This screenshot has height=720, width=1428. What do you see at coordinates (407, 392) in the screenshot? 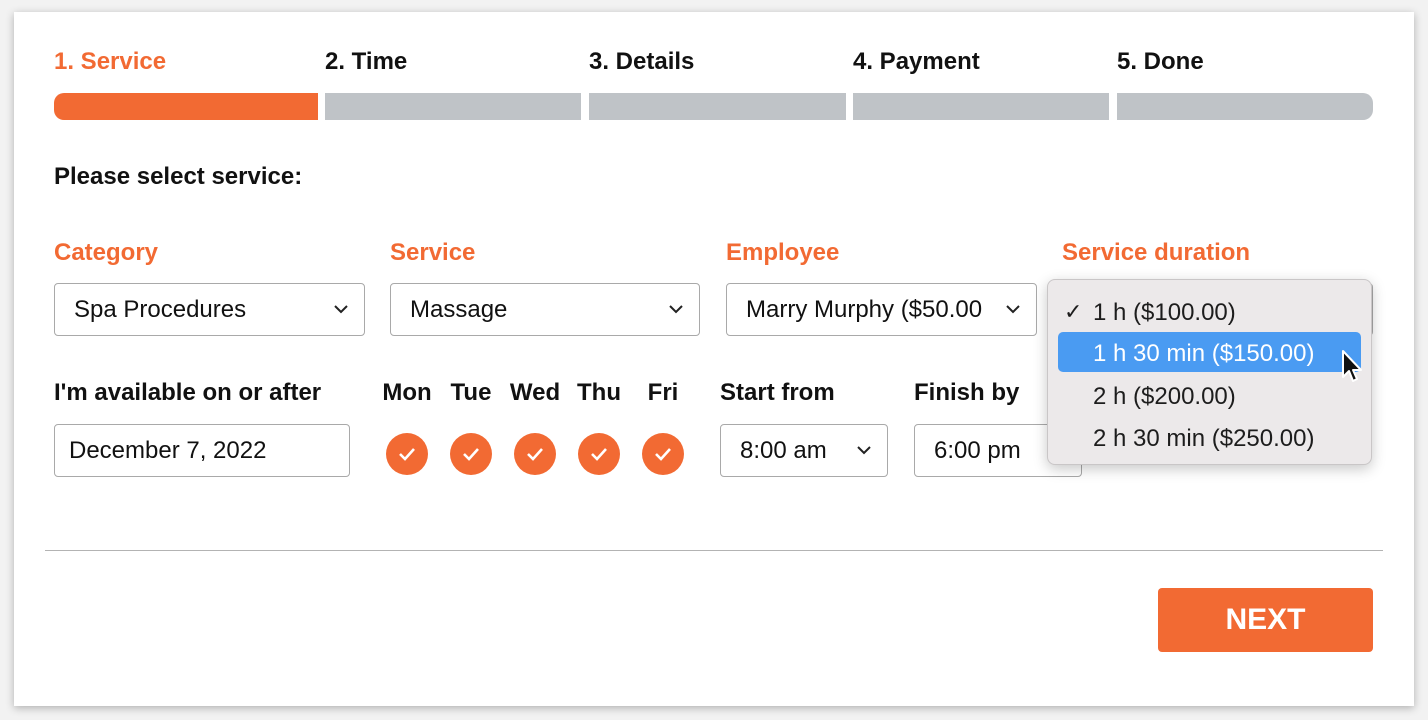
I see `day-mon-label: Mon` at bounding box center [407, 392].